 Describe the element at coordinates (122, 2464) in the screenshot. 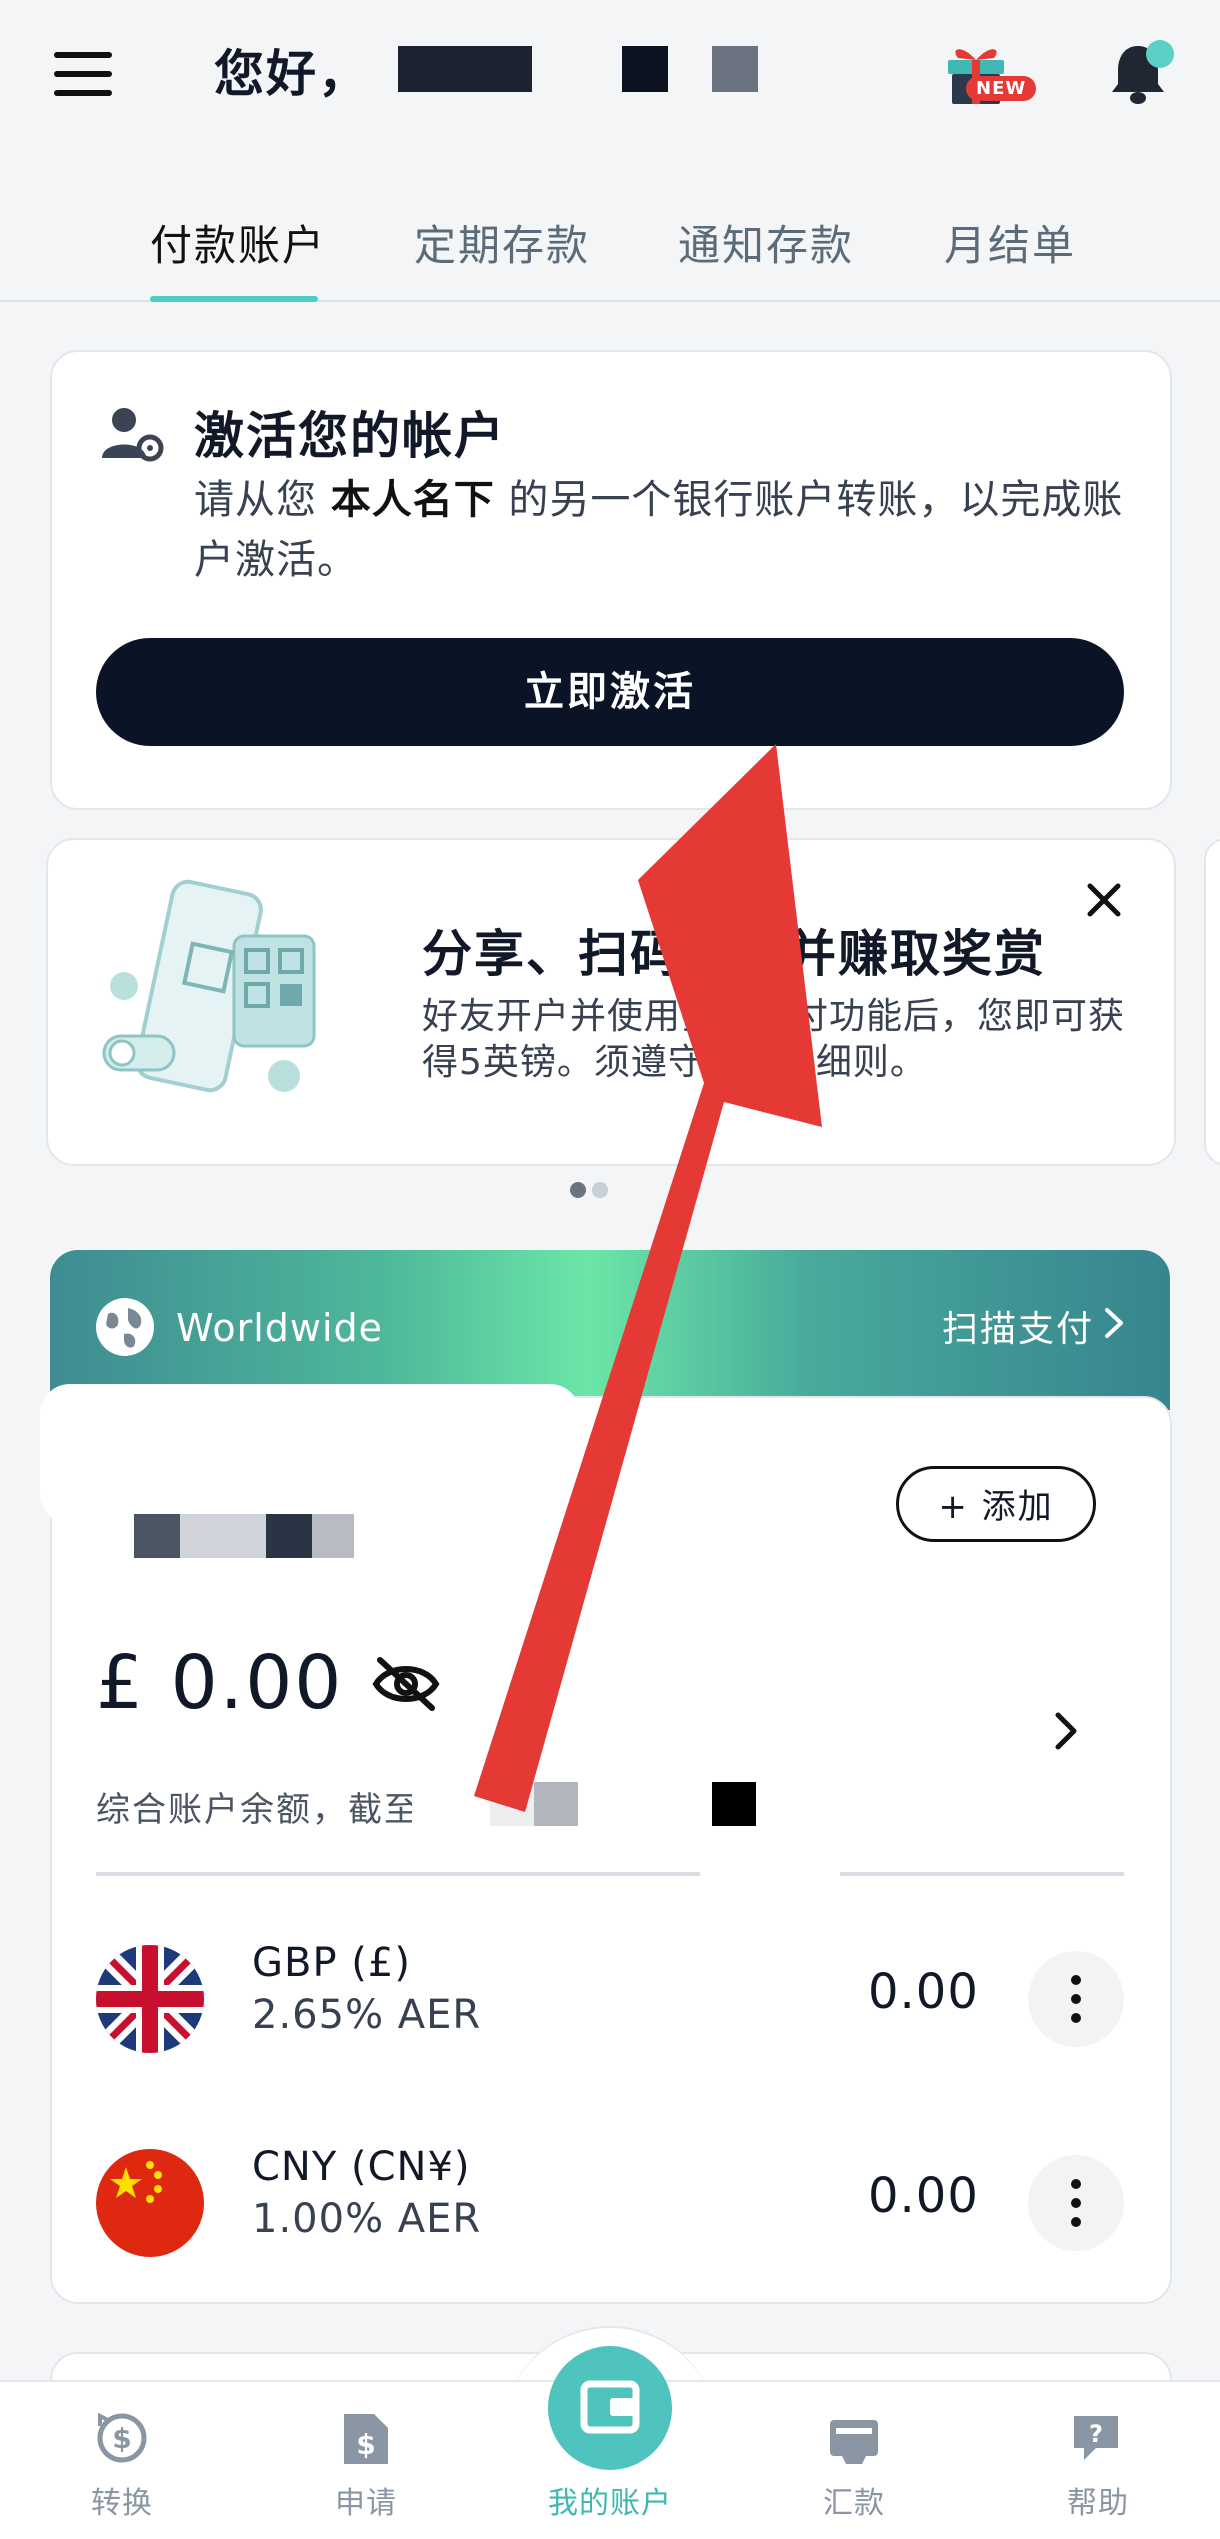

I see `nav-exchange: $ 转换` at that location.